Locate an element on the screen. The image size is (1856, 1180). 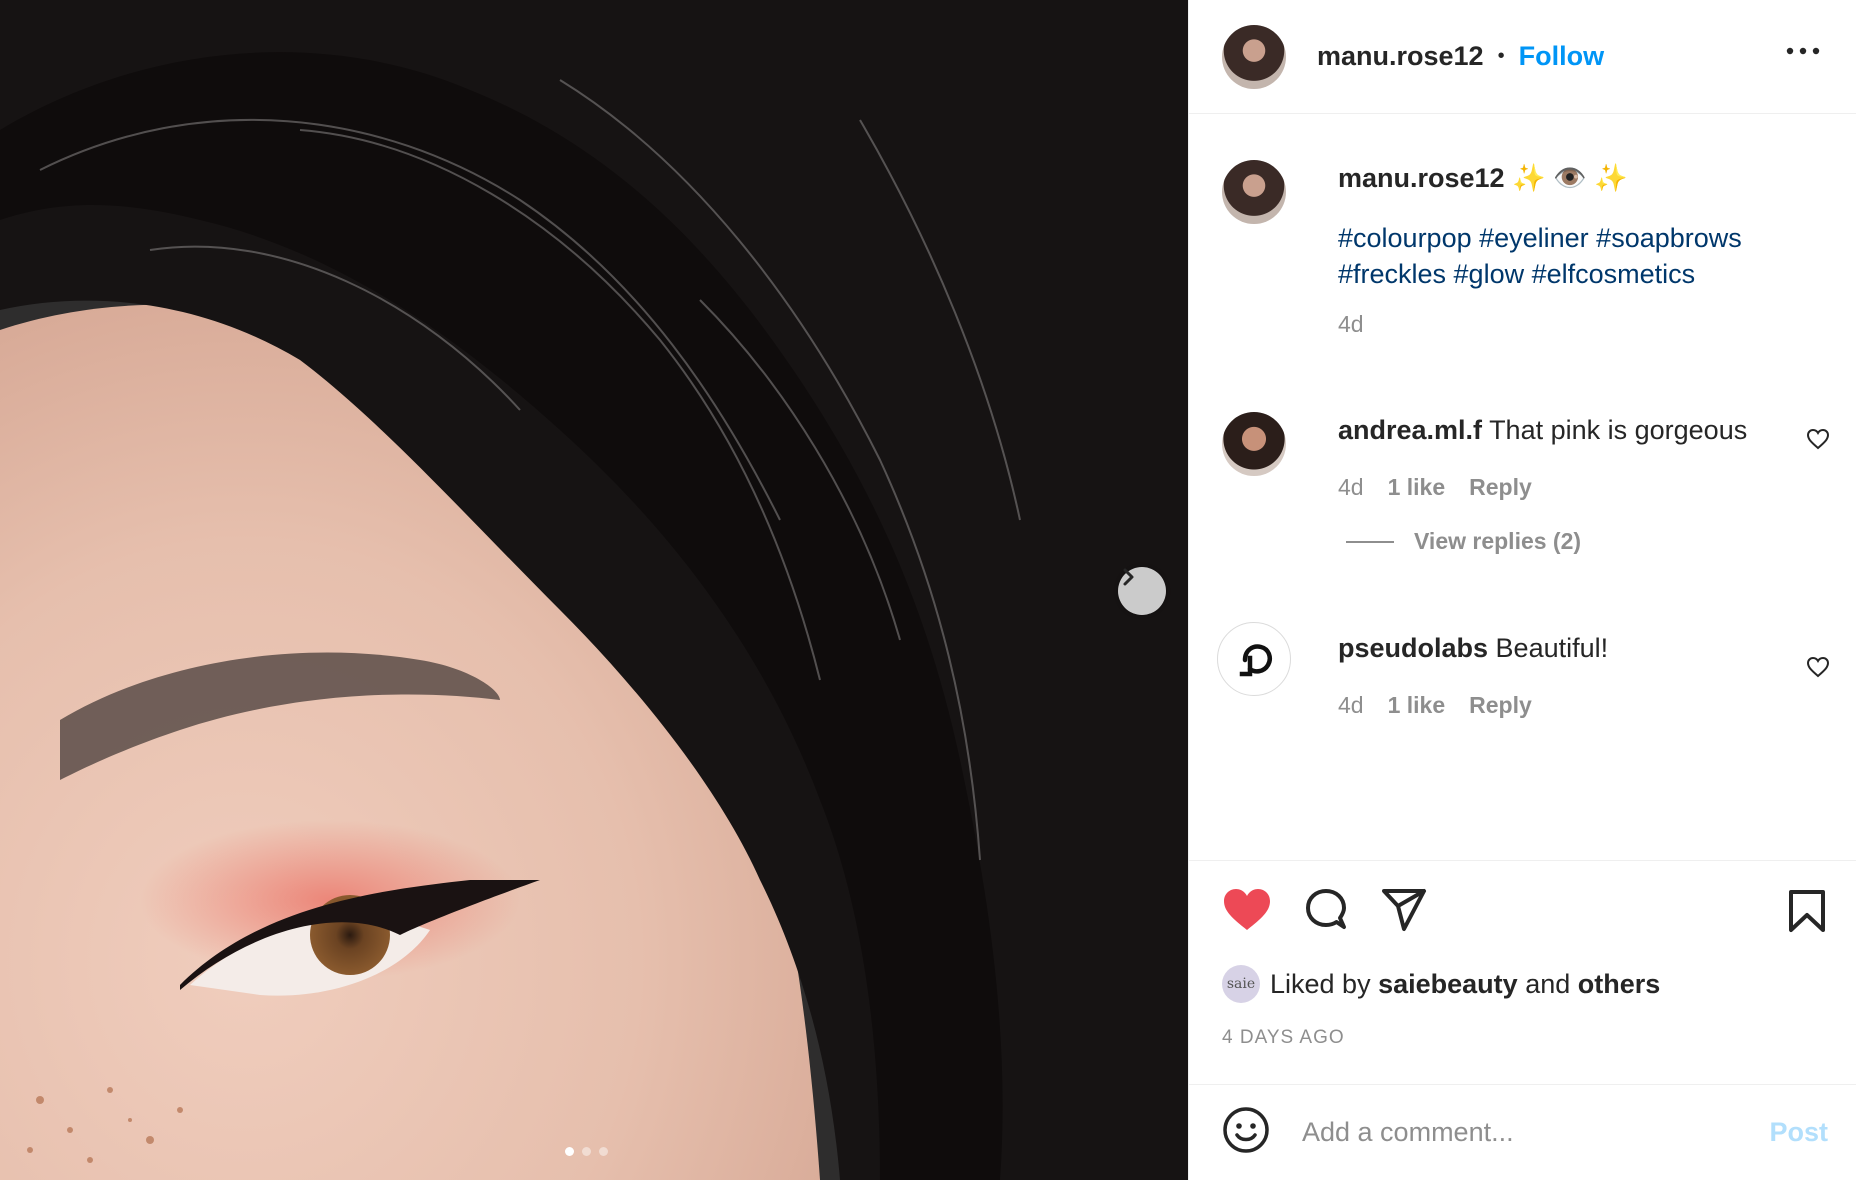
post-comment-button: Post is located at coordinates (1798, 1132).